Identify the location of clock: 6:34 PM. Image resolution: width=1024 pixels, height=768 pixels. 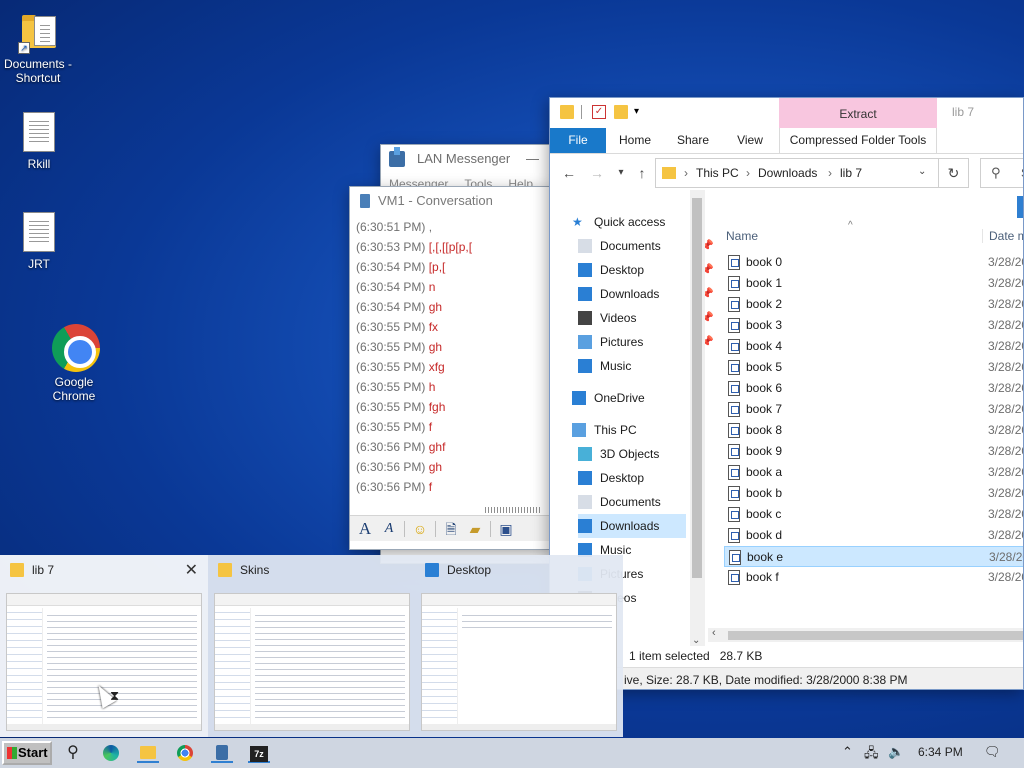
(940, 752).